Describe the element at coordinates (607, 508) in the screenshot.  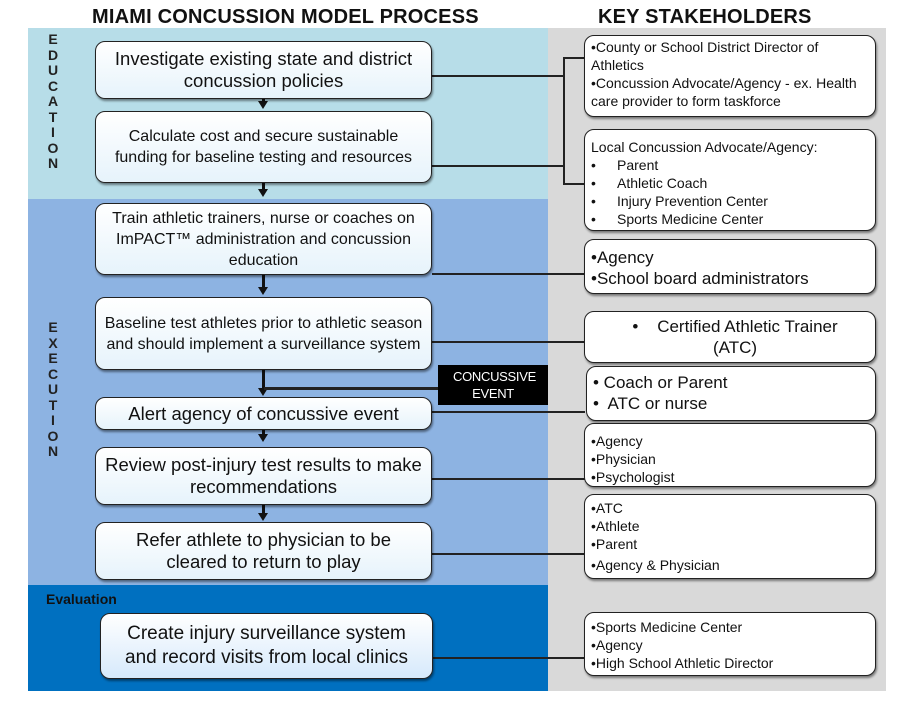
I see `stakeholder-item: •ATC` at that location.